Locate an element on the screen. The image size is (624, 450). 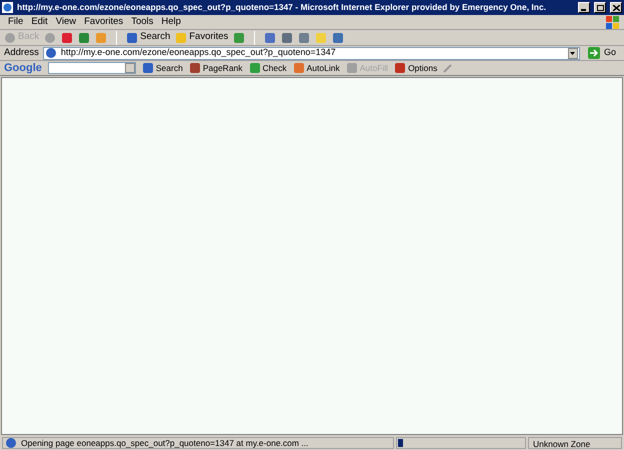
window-title: http://my.e-one.com/ezone/eoneapps.qo_spec_out?p_quoteno=1347 - Microsoft Internet Explorer provided by Emergency One, Inc. is located at coordinates (282, 7).